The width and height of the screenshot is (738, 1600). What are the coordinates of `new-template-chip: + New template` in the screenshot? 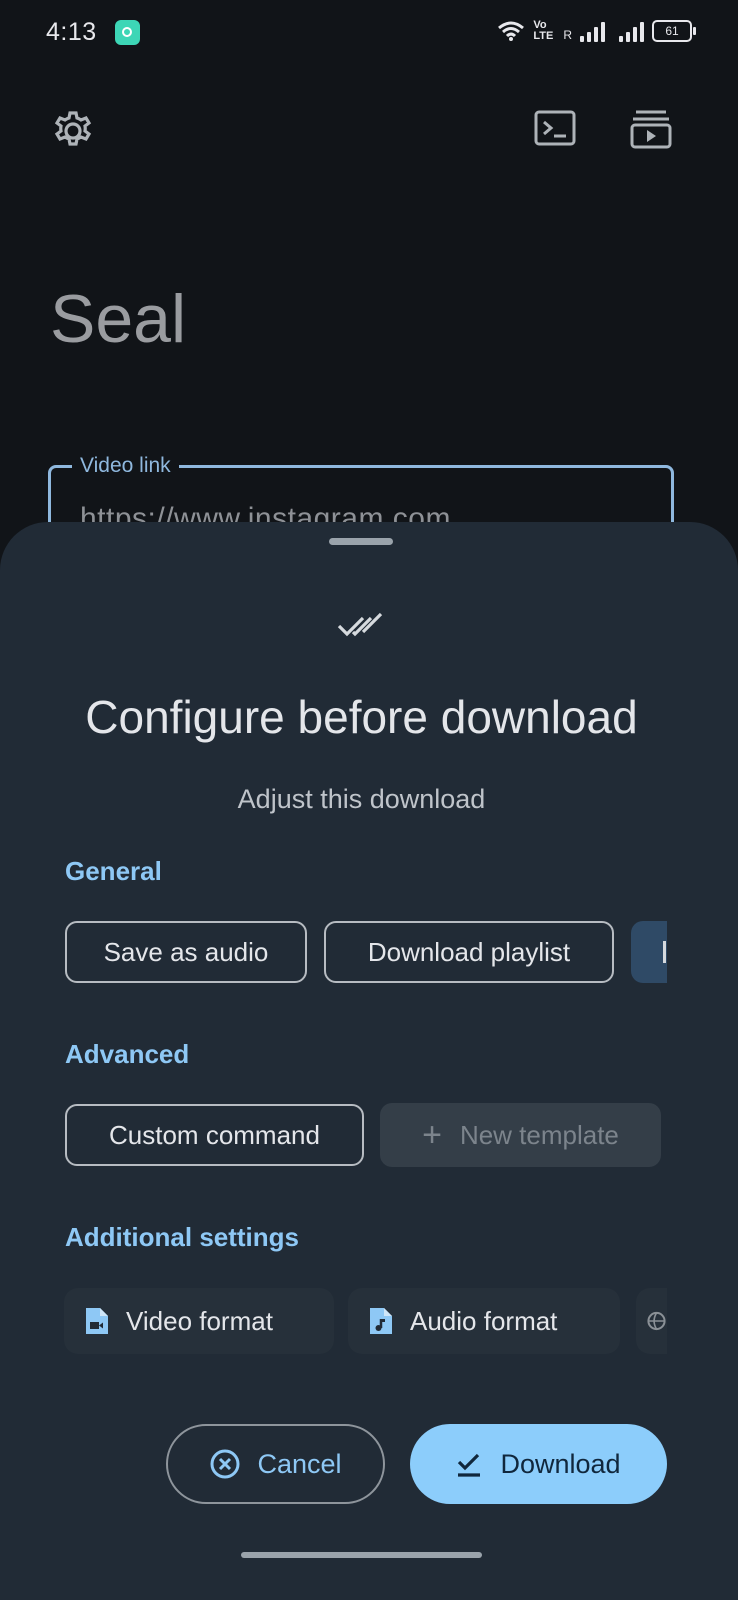 It's located at (520, 1135).